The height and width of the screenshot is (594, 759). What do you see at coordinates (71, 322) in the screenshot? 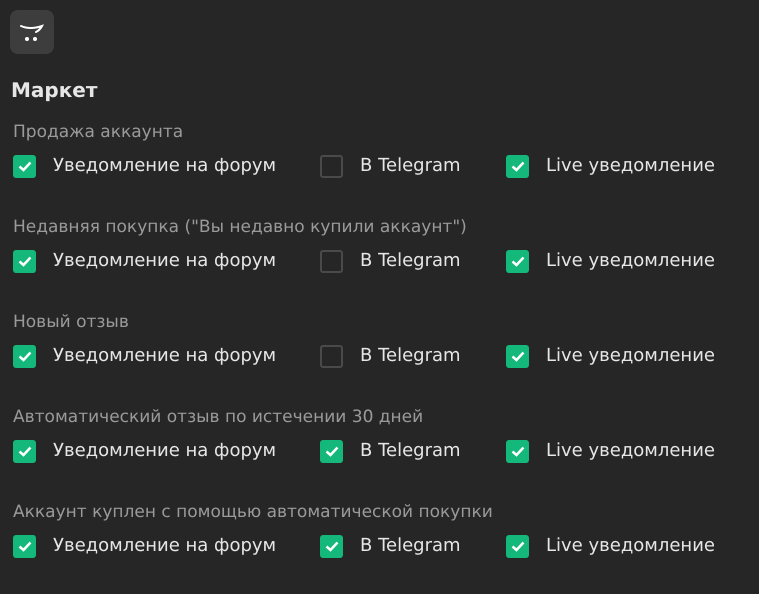
I see `group-label: Новый отзыв` at bounding box center [71, 322].